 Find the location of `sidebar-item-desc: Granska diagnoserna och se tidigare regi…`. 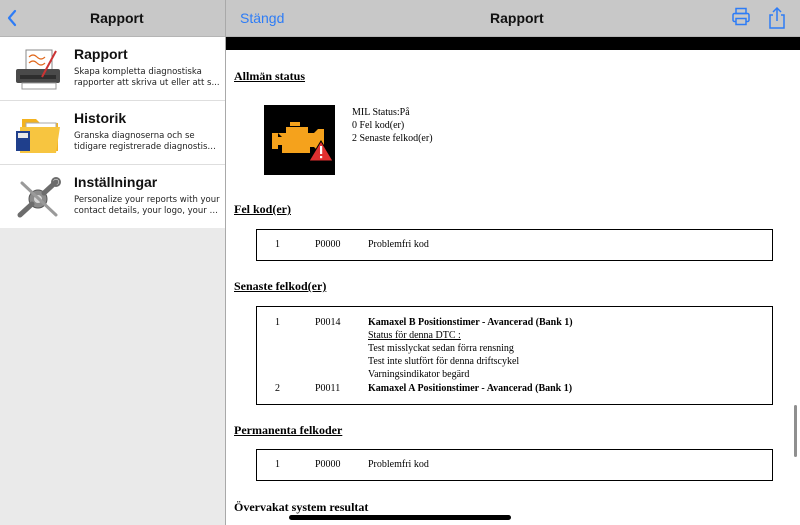

sidebar-item-desc: Granska diagnoserna och se tidigare regi… is located at coordinates (147, 141).